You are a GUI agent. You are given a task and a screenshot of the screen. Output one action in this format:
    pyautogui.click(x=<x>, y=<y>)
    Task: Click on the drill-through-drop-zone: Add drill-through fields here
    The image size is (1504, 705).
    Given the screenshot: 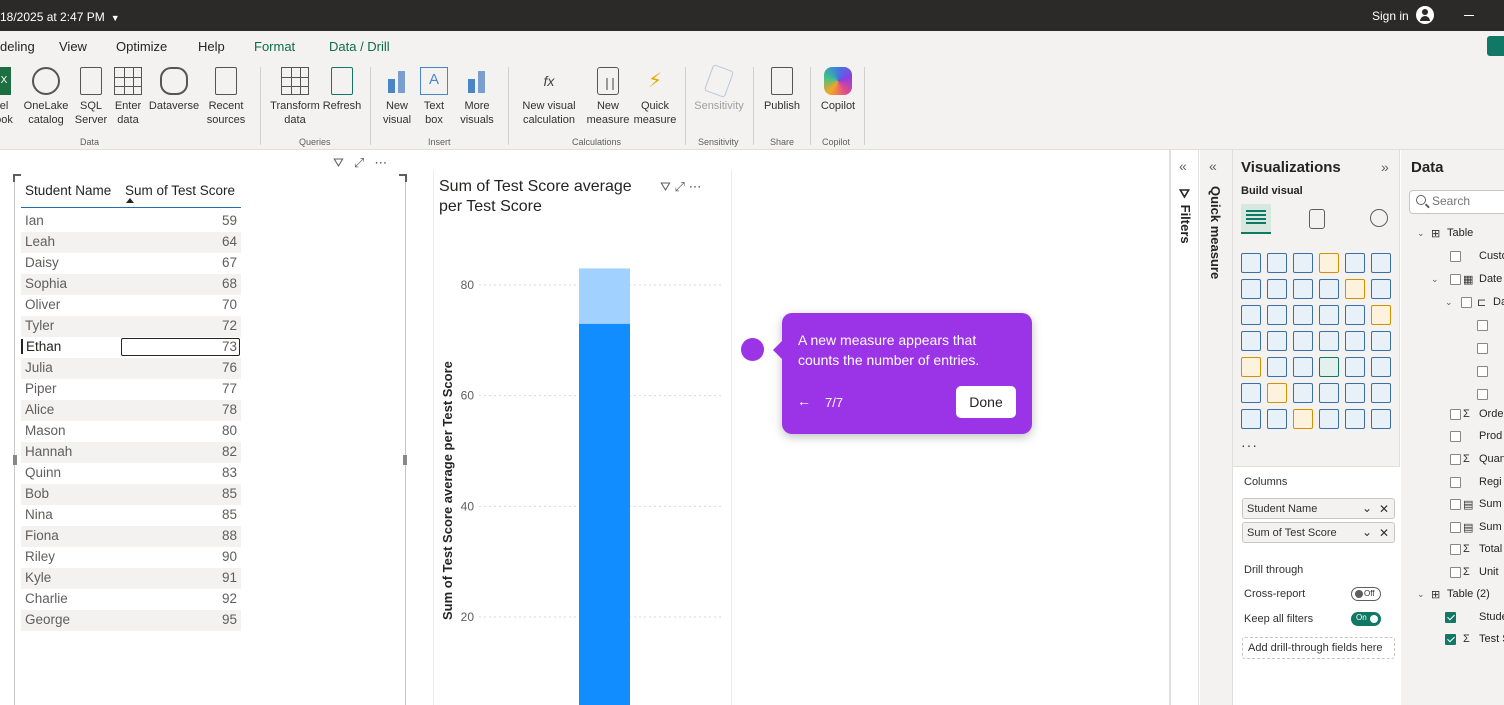 What is the action you would take?
    pyautogui.click(x=1318, y=648)
    